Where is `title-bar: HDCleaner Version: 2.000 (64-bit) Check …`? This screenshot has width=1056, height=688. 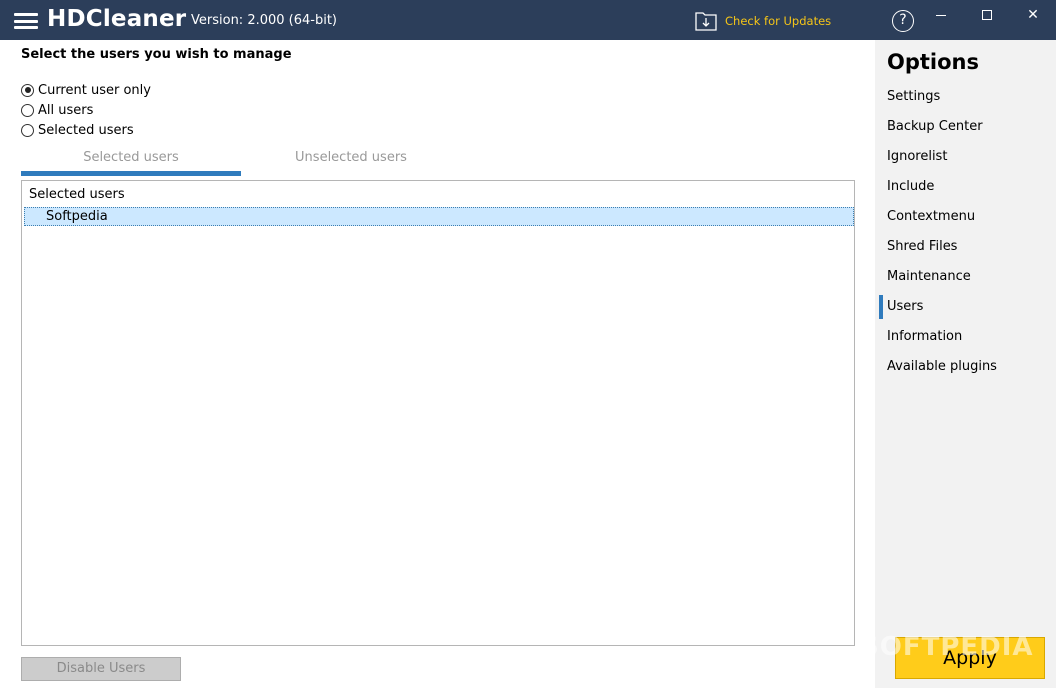 title-bar: HDCleaner Version: 2.000 (64-bit) Check … is located at coordinates (528, 20).